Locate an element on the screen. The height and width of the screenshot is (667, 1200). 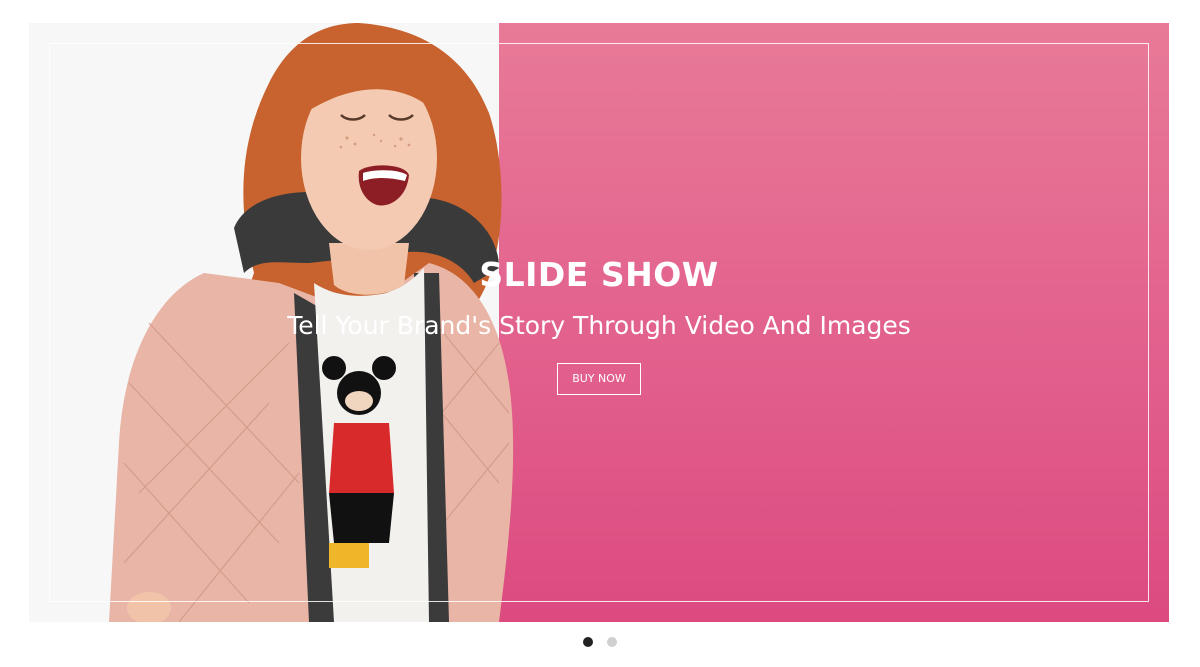
slideshow-pagination is located at coordinates (600, 642).